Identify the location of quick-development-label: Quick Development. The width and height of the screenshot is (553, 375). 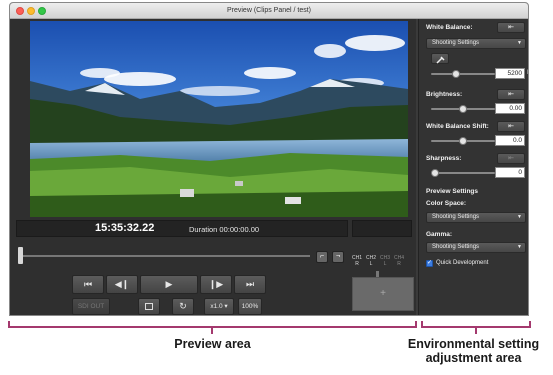
(462, 263).